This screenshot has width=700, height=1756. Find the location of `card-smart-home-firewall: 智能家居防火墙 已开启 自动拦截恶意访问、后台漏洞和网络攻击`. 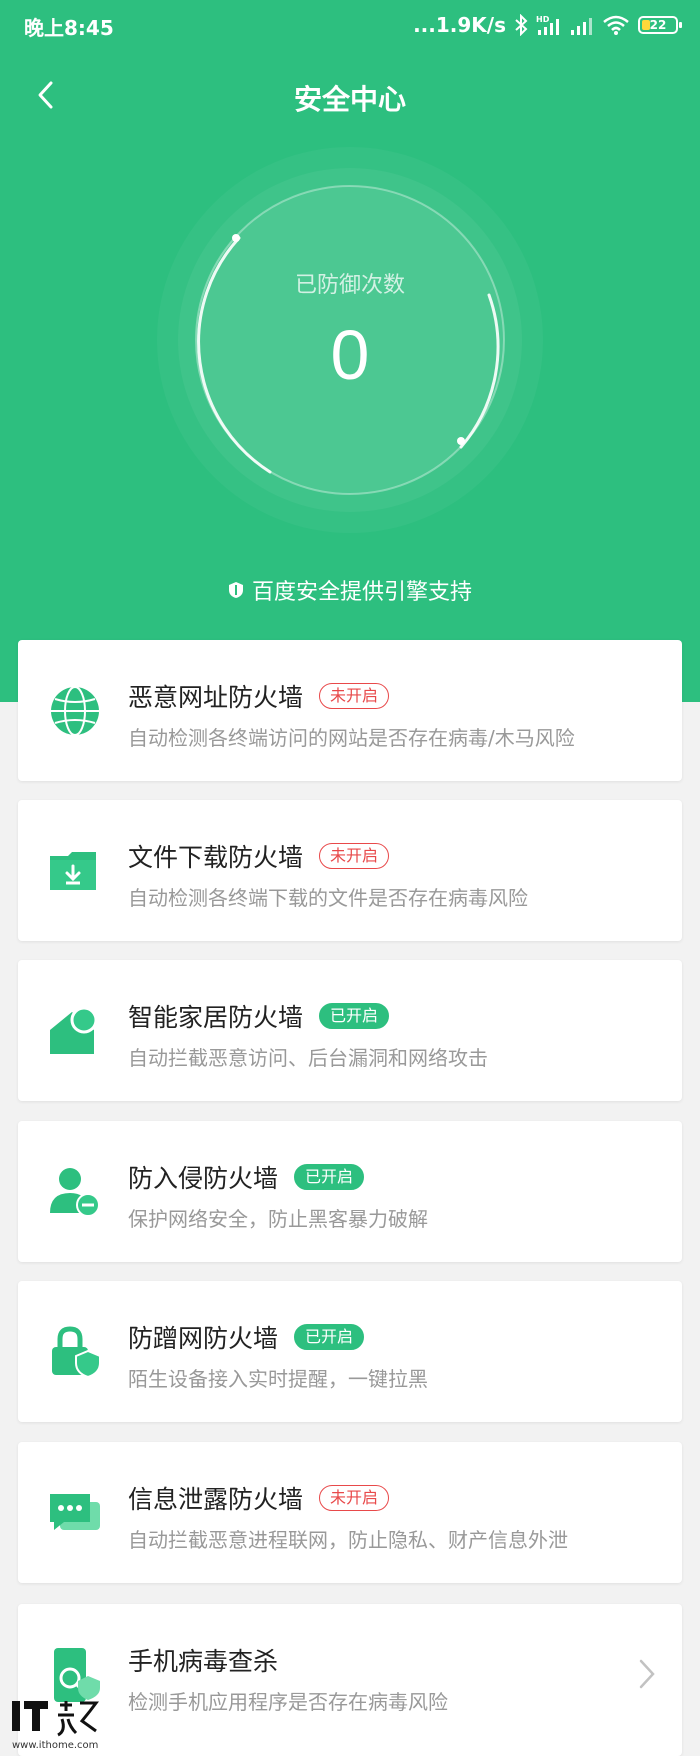

card-smart-home-firewall: 智能家居防火墙 已开启 自动拦截恶意访问、后台漏洞和网络攻击 is located at coordinates (350, 1030).